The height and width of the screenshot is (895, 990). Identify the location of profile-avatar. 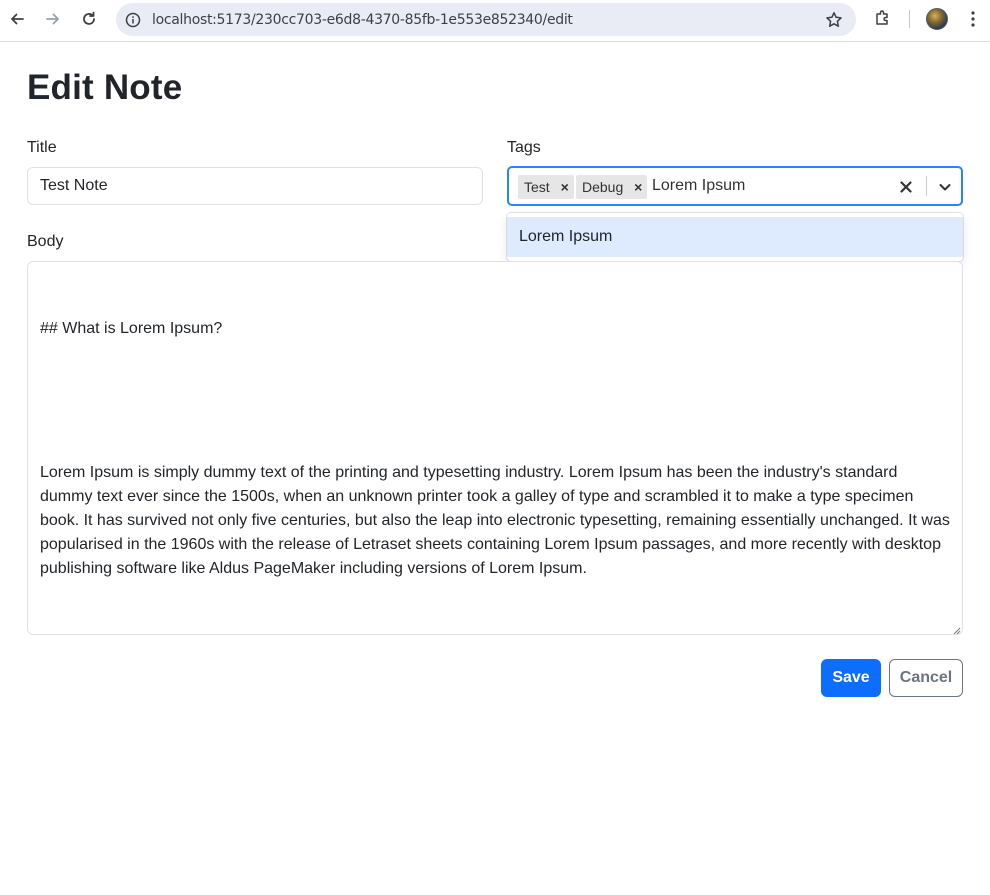
(937, 19).